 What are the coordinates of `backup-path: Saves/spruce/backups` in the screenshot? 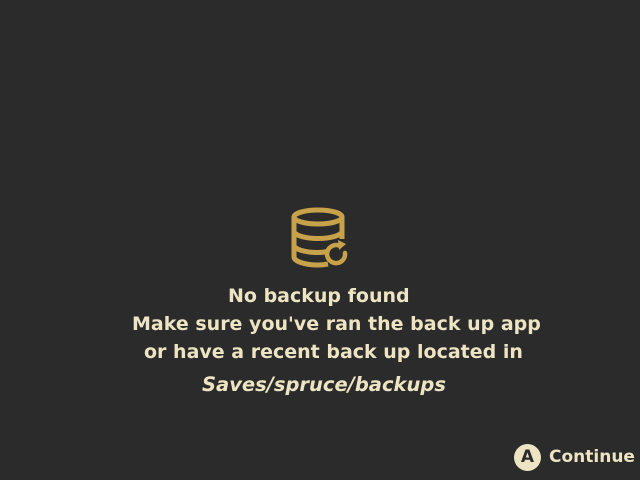 It's located at (324, 384).